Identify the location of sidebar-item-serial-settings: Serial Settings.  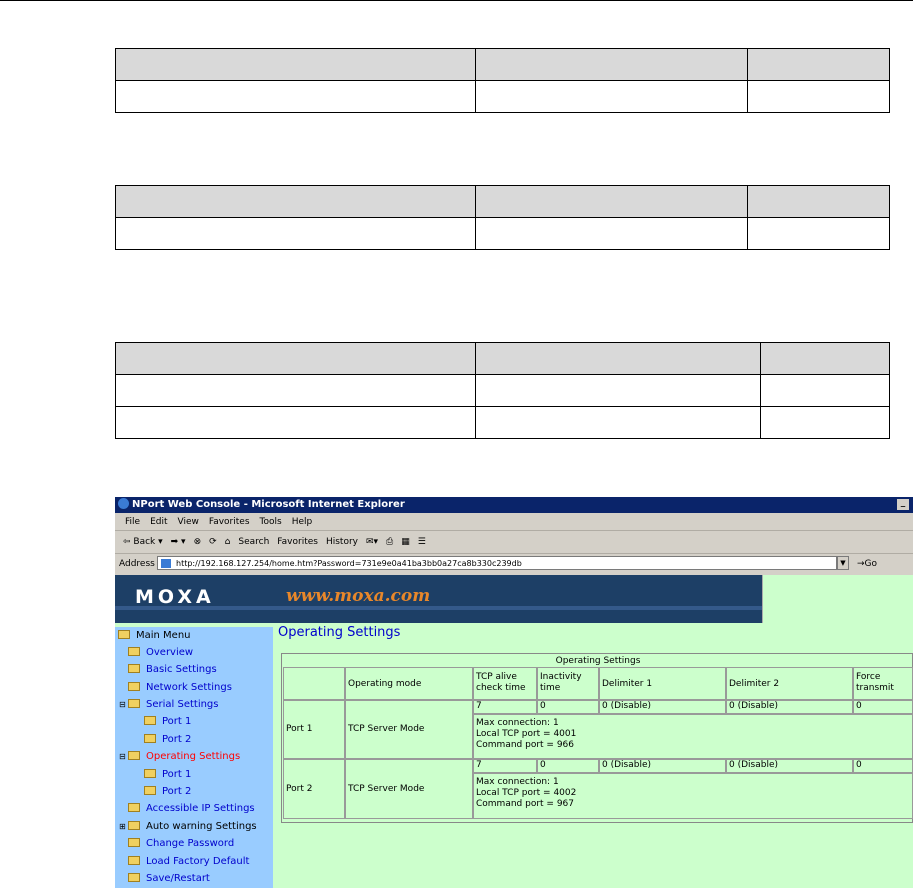
(173, 704).